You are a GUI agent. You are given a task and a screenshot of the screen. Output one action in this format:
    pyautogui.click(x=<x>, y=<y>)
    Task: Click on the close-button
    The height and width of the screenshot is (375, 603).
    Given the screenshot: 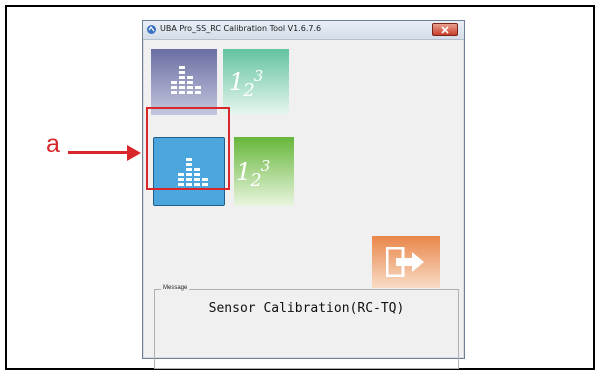 What is the action you would take?
    pyautogui.click(x=445, y=29)
    